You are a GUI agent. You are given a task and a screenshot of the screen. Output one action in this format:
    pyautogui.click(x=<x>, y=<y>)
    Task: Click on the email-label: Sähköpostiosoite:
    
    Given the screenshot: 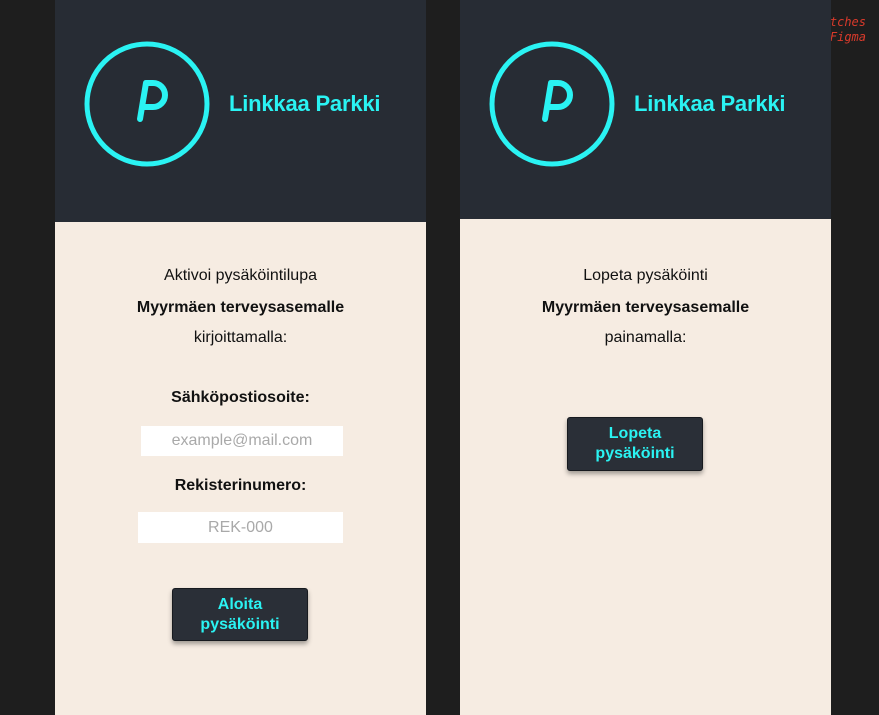 What is the action you would take?
    pyautogui.click(x=240, y=397)
    